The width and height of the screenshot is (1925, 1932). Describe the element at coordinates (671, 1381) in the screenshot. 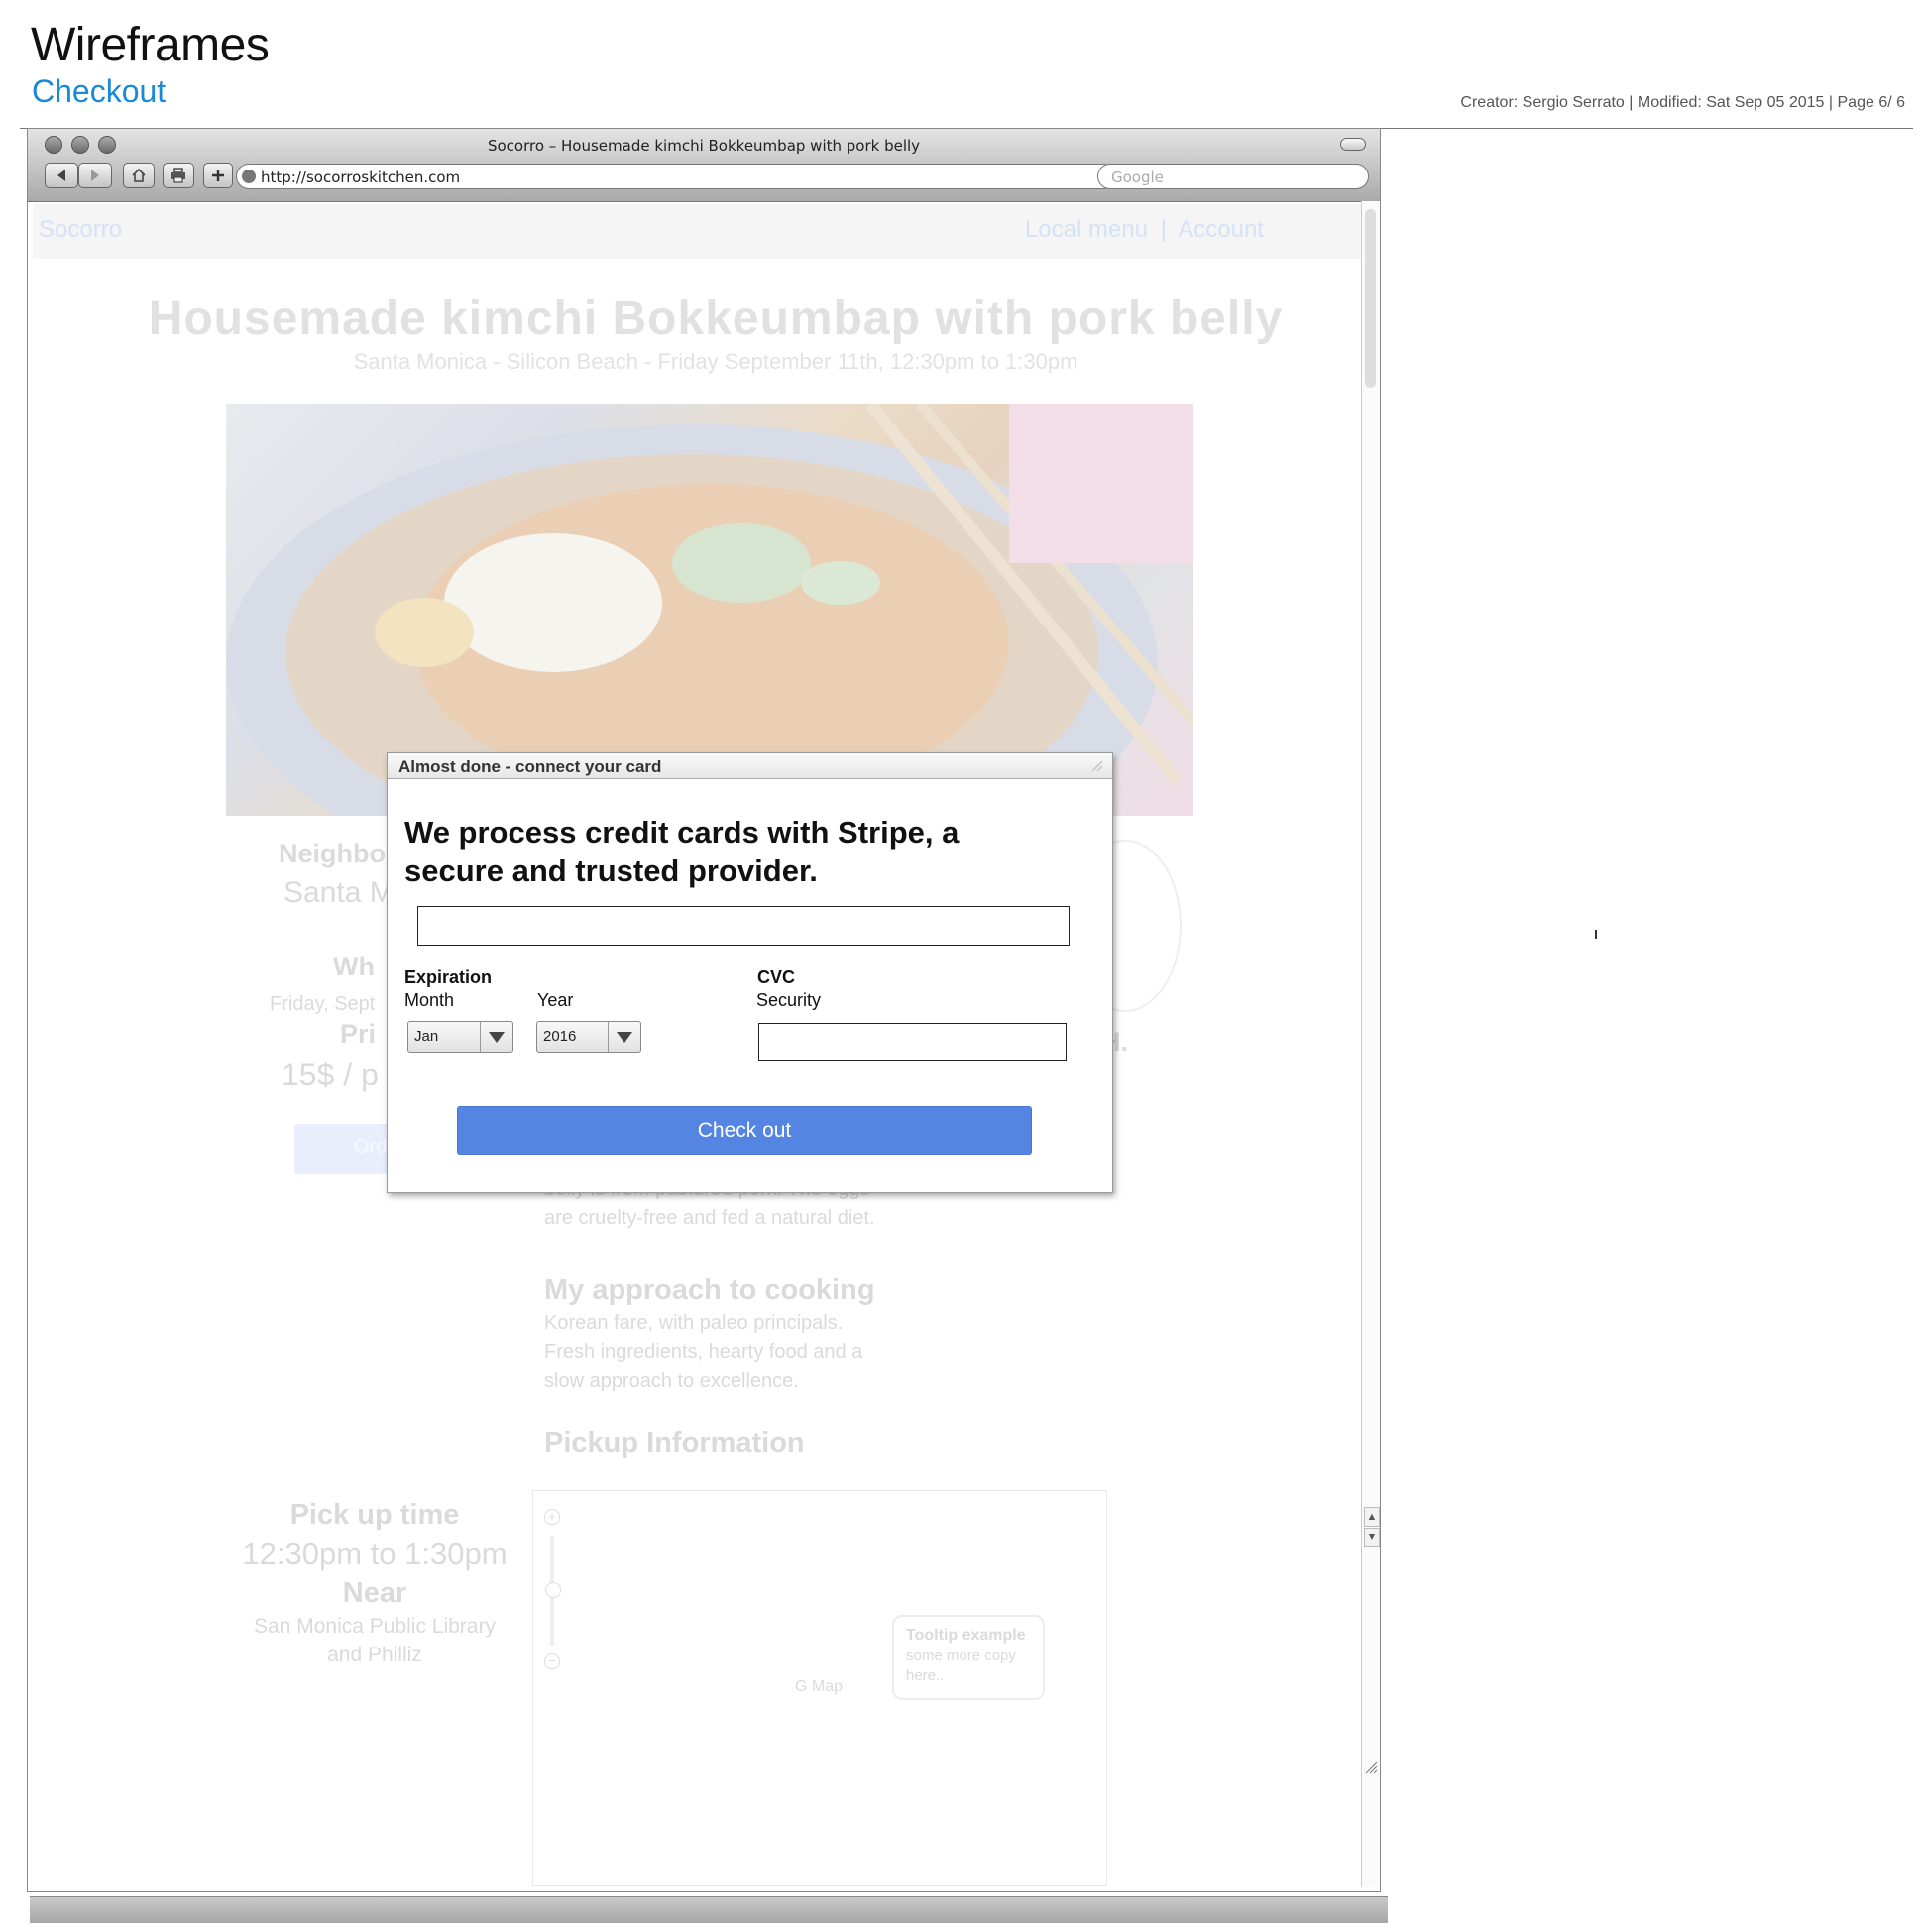

I see `approach-line: slow approach to excellence.` at that location.